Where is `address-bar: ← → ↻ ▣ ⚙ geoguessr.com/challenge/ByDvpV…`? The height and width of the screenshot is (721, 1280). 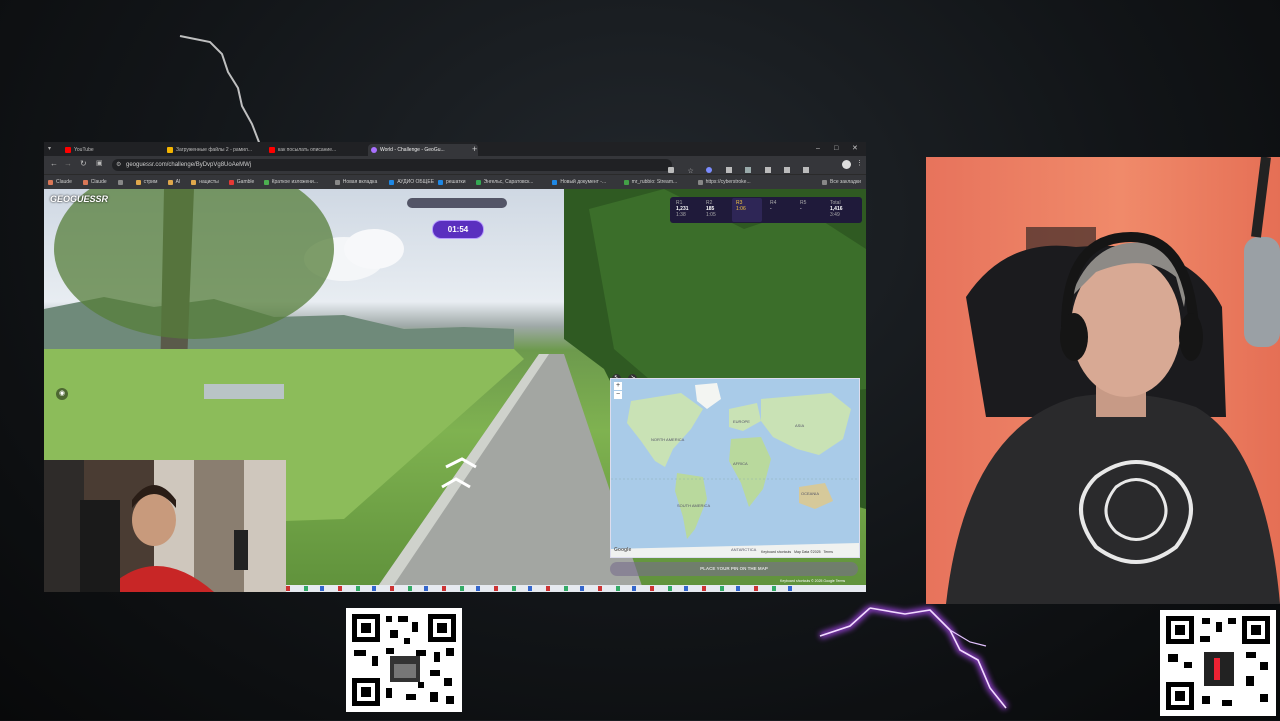 address-bar: ← → ↻ ▣ ⚙ geoguessr.com/challenge/ByDvpV… is located at coordinates (455, 165).